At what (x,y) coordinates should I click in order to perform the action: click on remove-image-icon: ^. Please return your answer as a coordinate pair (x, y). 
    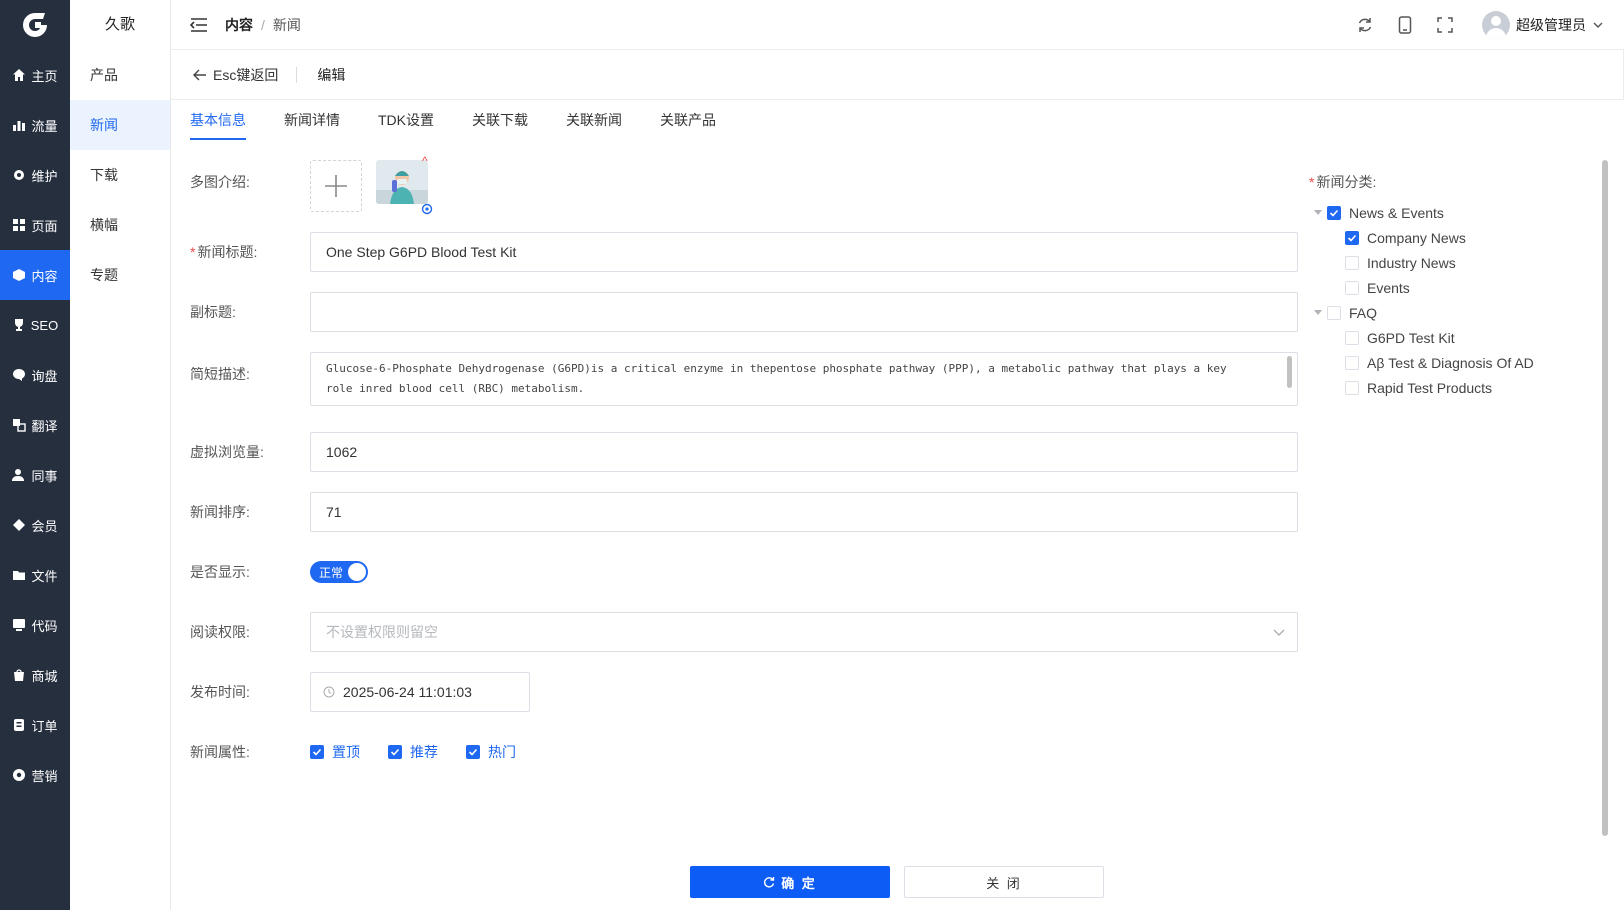
    Looking at the image, I should click on (425, 161).